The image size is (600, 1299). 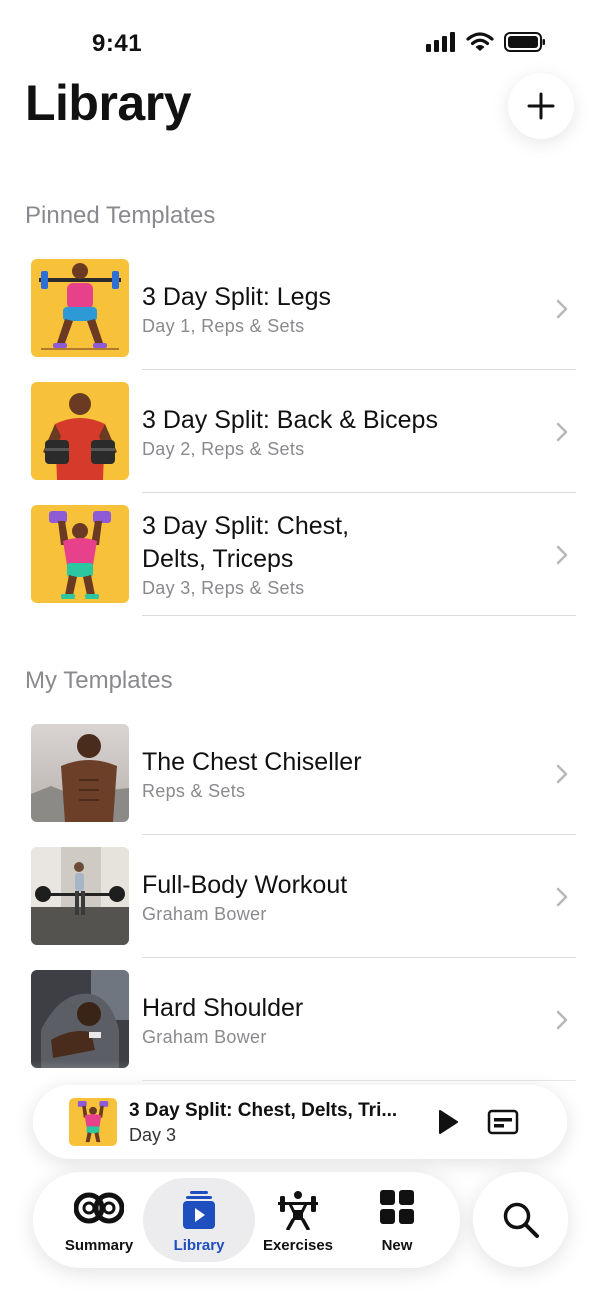 I want to click on tab-label: Summary, so click(x=99, y=1245).